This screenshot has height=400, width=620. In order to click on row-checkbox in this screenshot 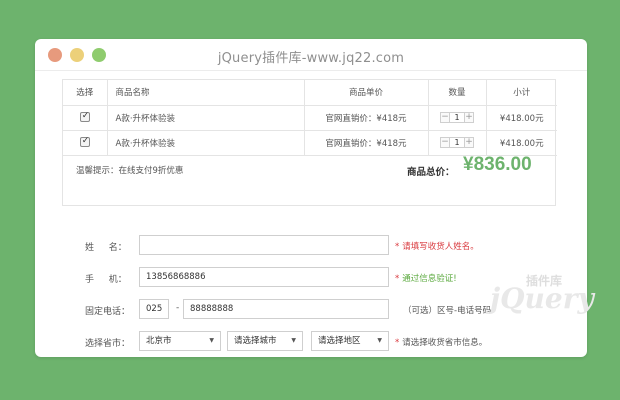, I will do `click(84, 117)`.